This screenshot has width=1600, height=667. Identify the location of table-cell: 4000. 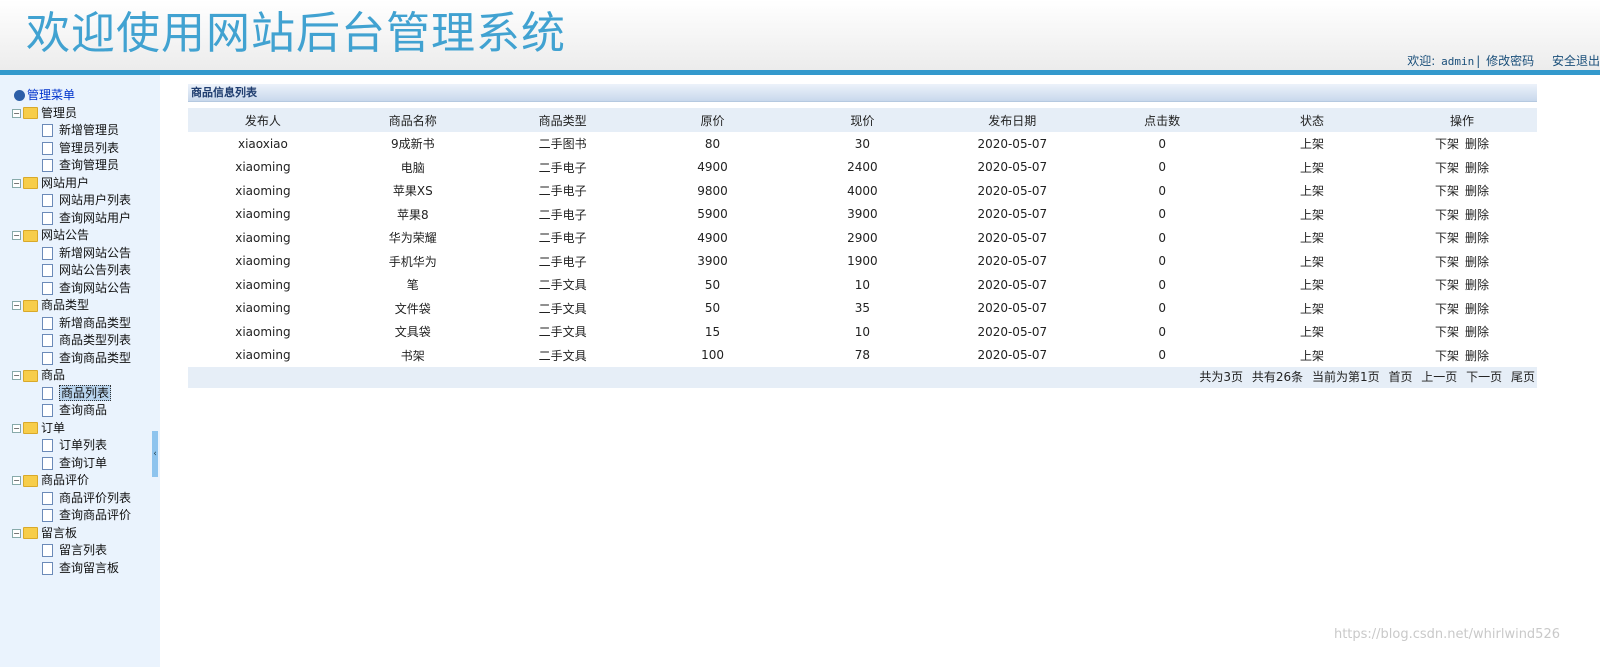
(862, 190).